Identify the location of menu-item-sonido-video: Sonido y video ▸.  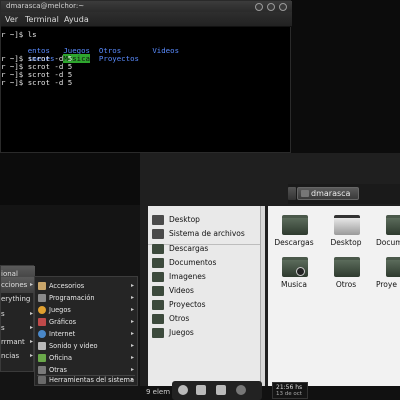
(86, 346).